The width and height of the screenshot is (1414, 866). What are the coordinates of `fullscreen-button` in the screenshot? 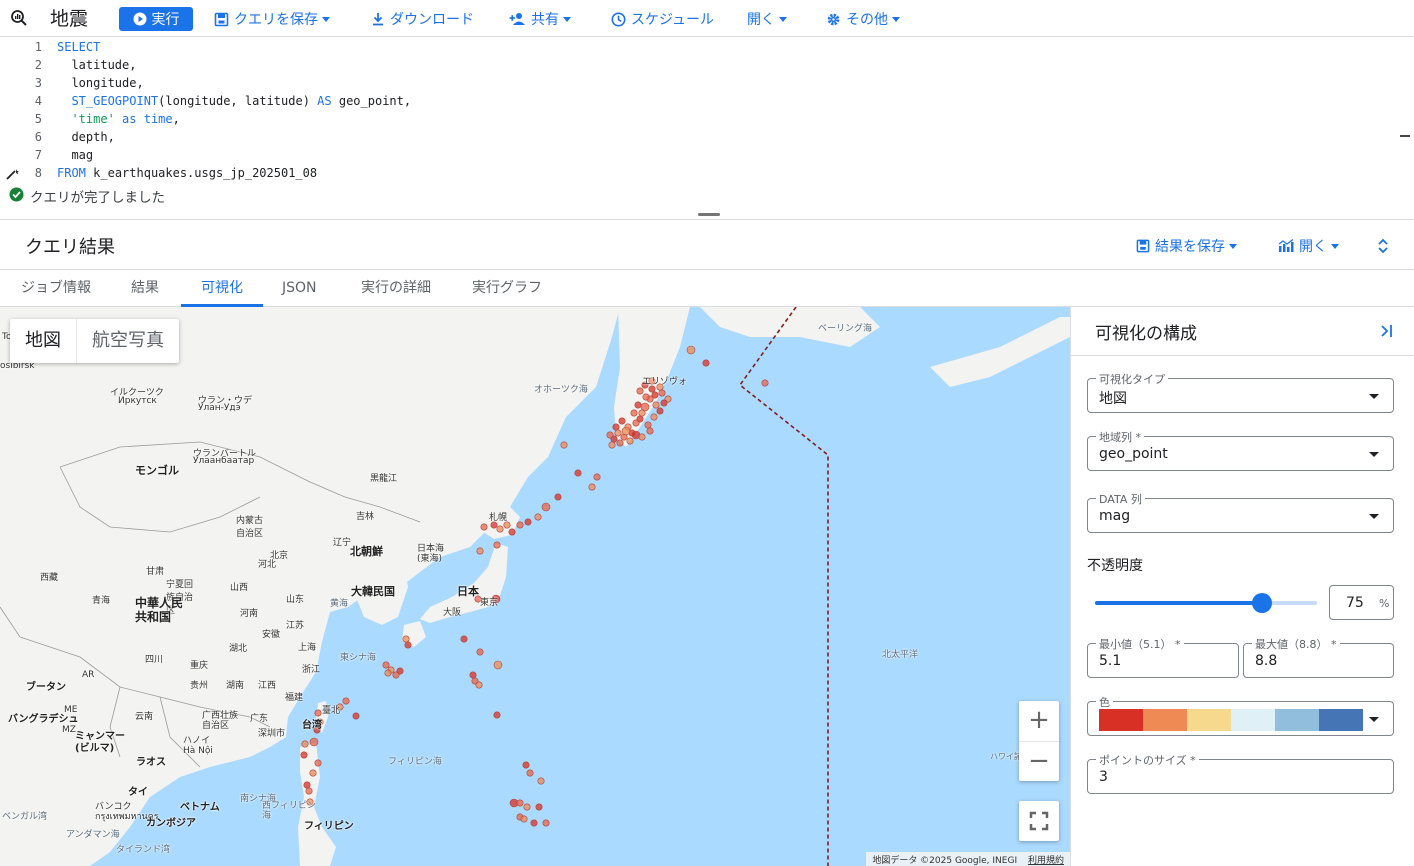 It's located at (1039, 821).